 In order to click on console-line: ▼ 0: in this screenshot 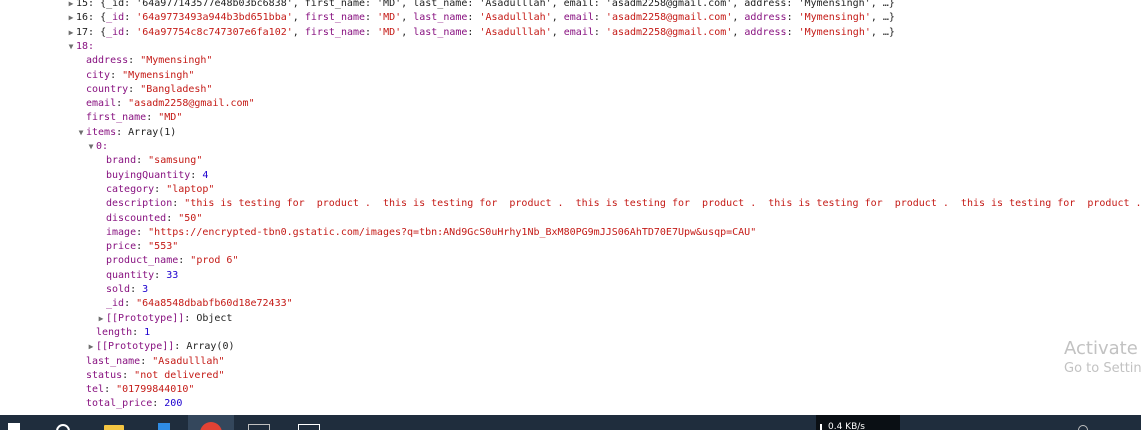, I will do `click(570, 147)`.